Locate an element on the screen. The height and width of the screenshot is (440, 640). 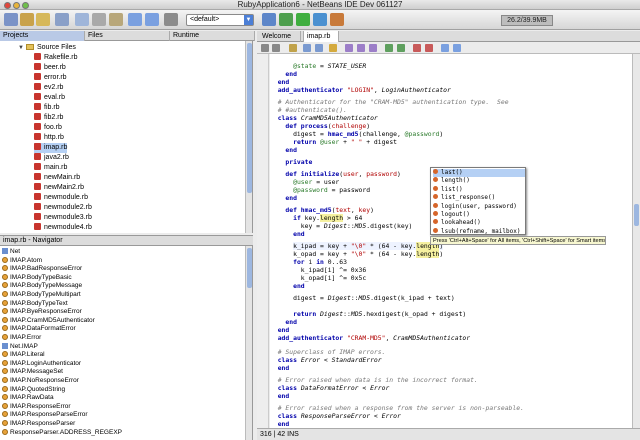
tree-file-item: newMain.rb is located at coordinates (57, 178).